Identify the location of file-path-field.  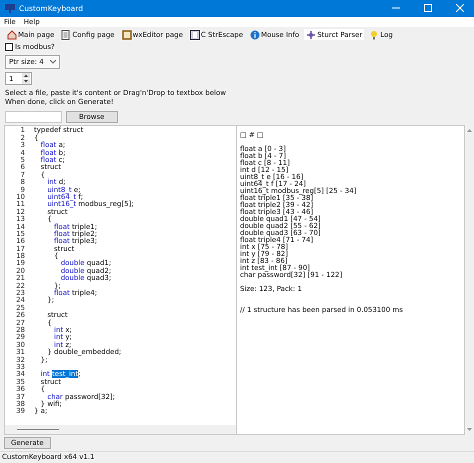
(33, 117).